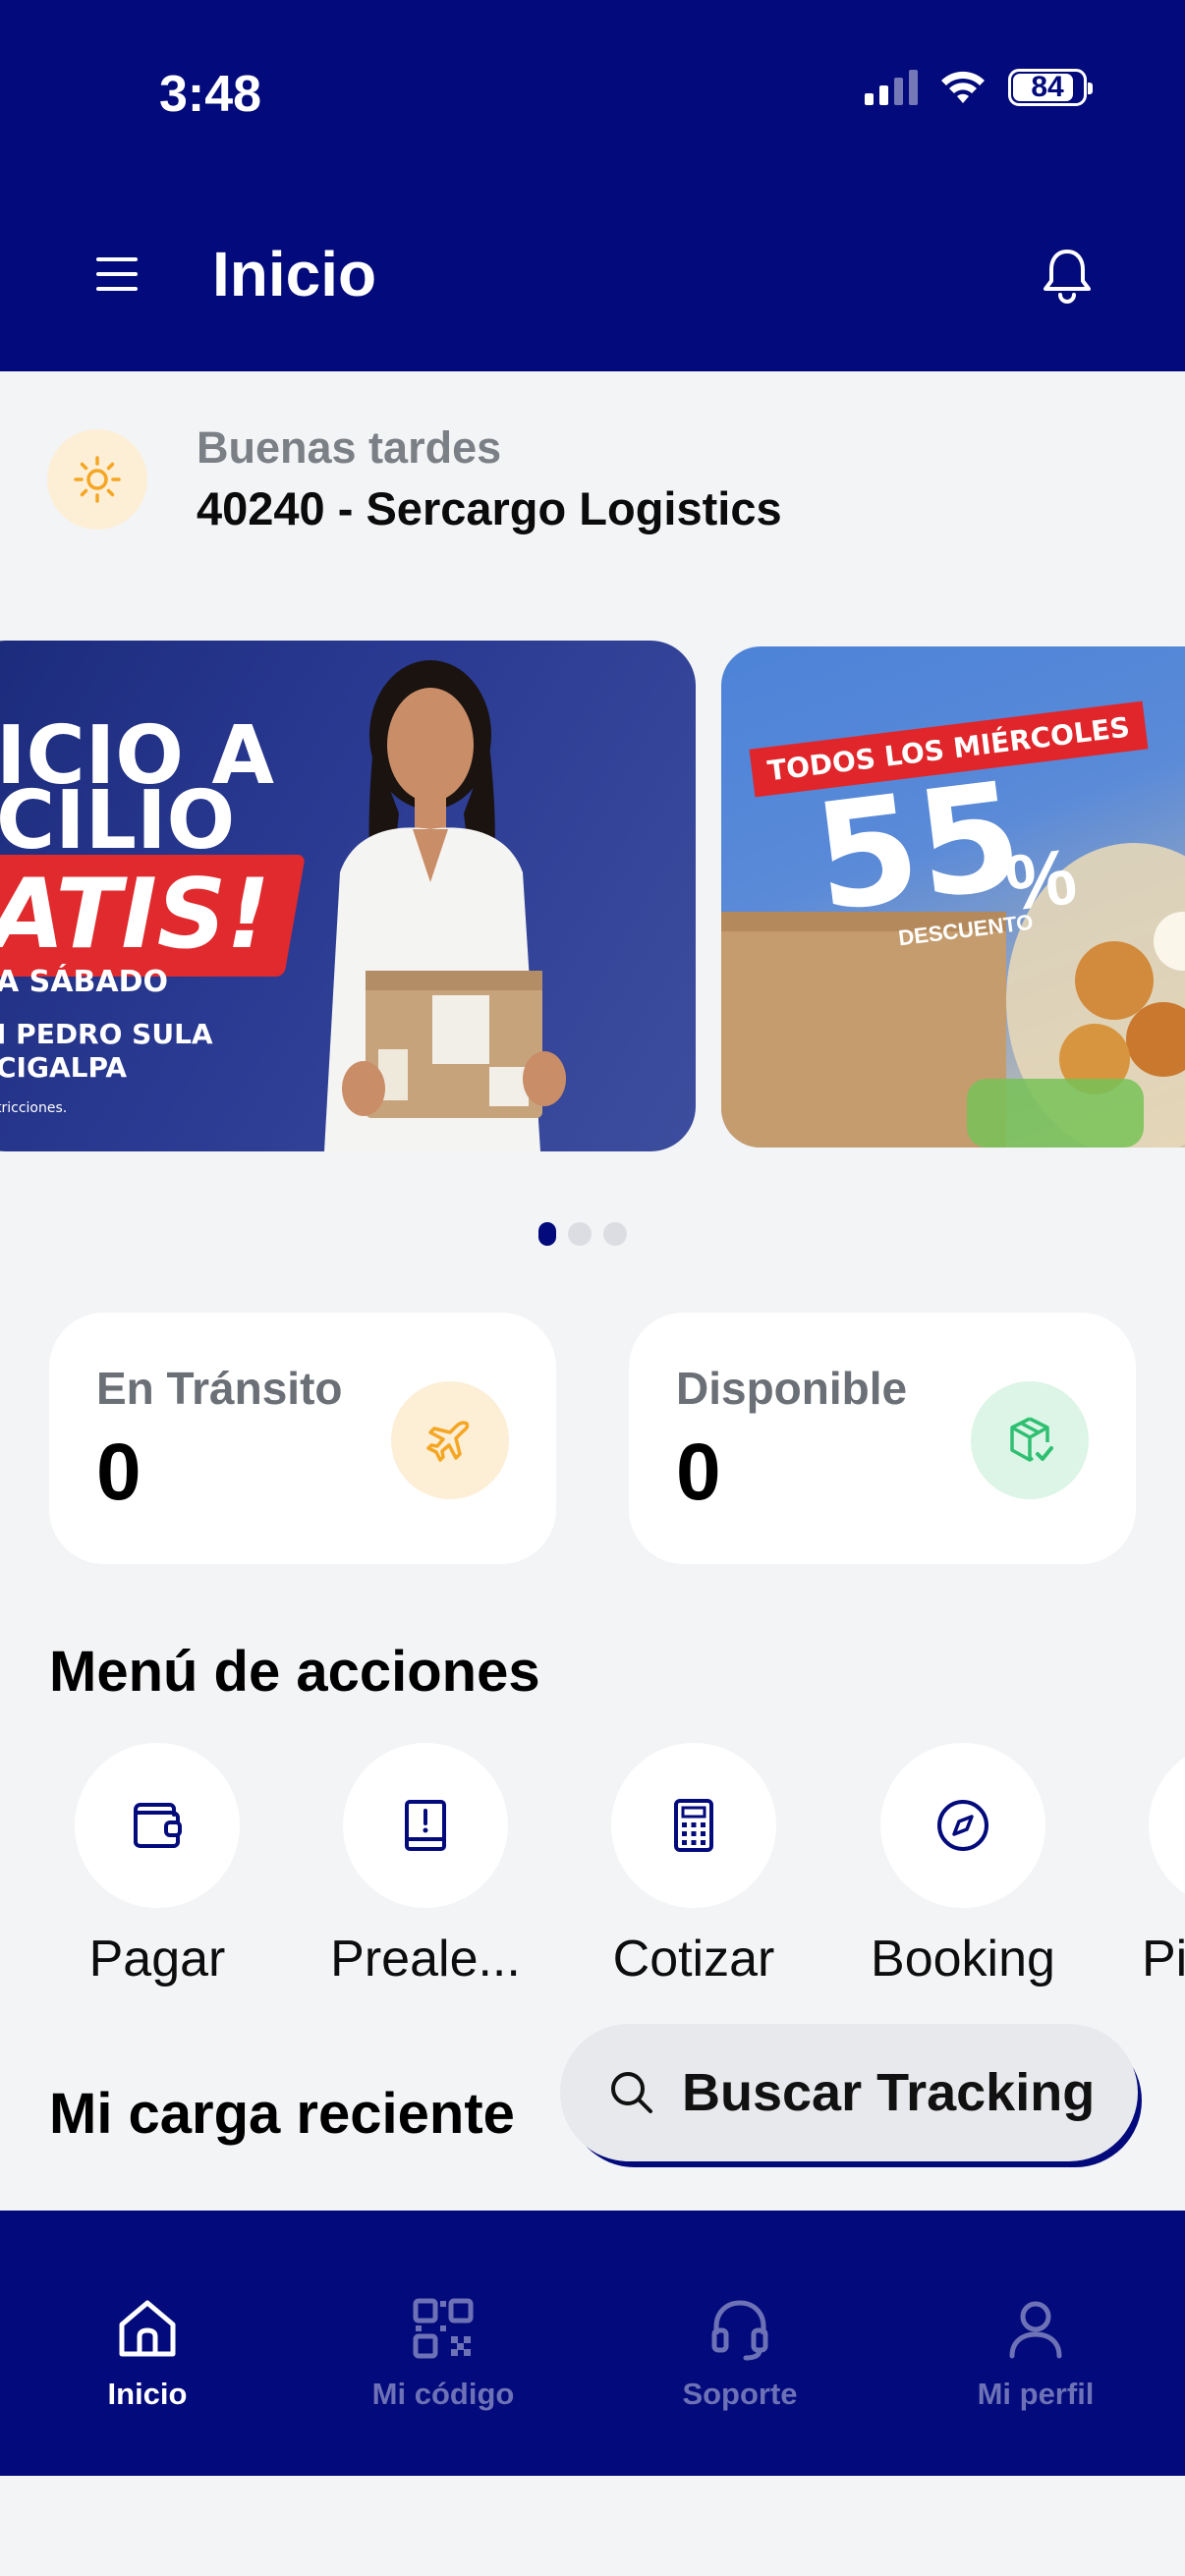 The image size is (1185, 2576). Describe the element at coordinates (107, 1034) in the screenshot. I see `banner-line: I PEDRO SULA` at that location.